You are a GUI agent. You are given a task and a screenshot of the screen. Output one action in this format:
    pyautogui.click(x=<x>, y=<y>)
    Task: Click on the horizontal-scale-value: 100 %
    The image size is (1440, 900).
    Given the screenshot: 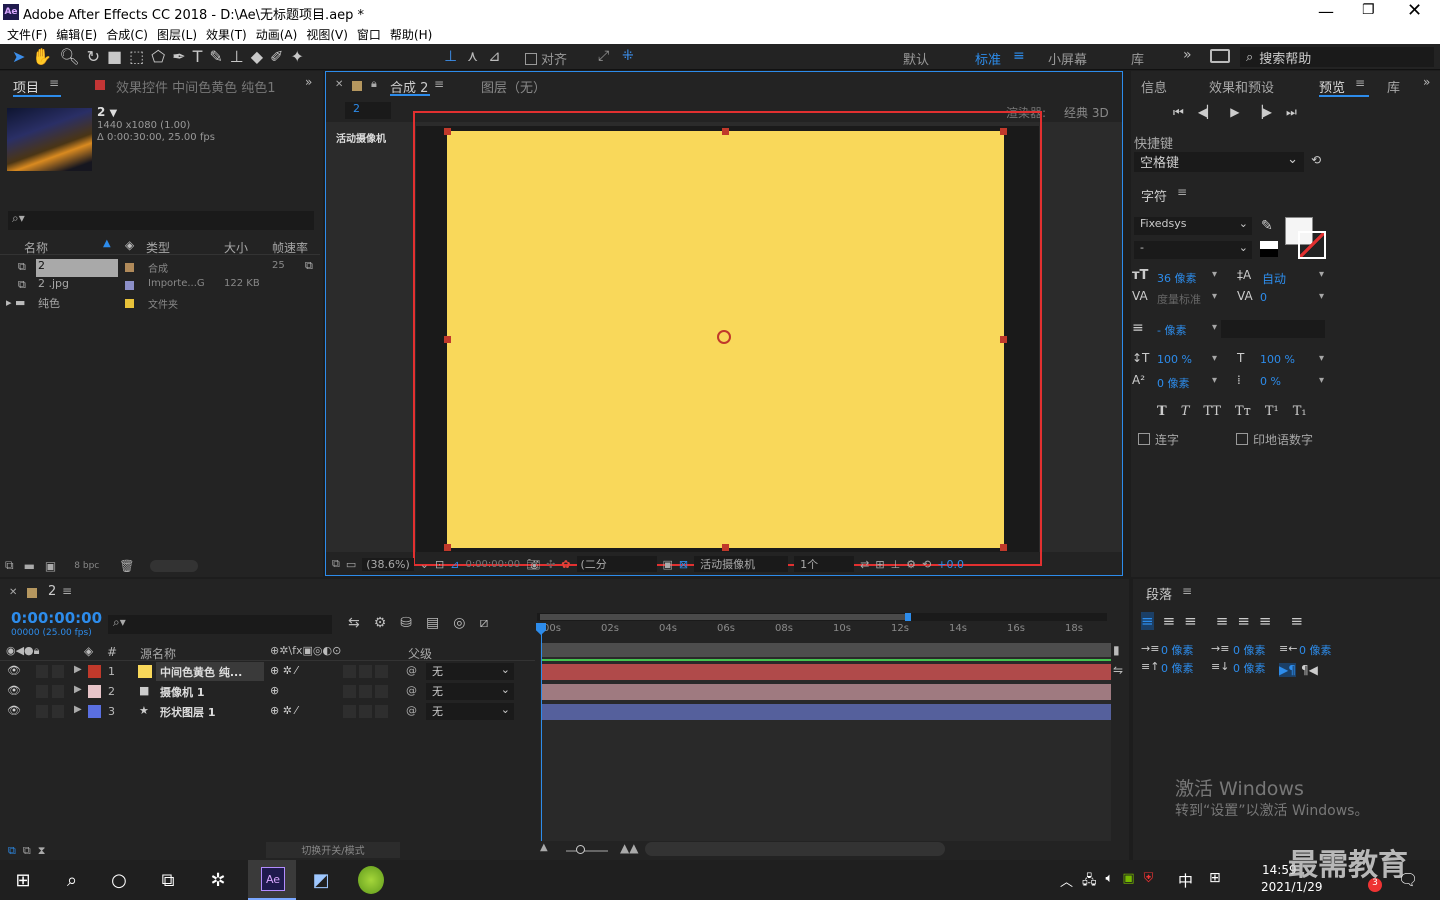 What is the action you would take?
    pyautogui.click(x=1277, y=359)
    